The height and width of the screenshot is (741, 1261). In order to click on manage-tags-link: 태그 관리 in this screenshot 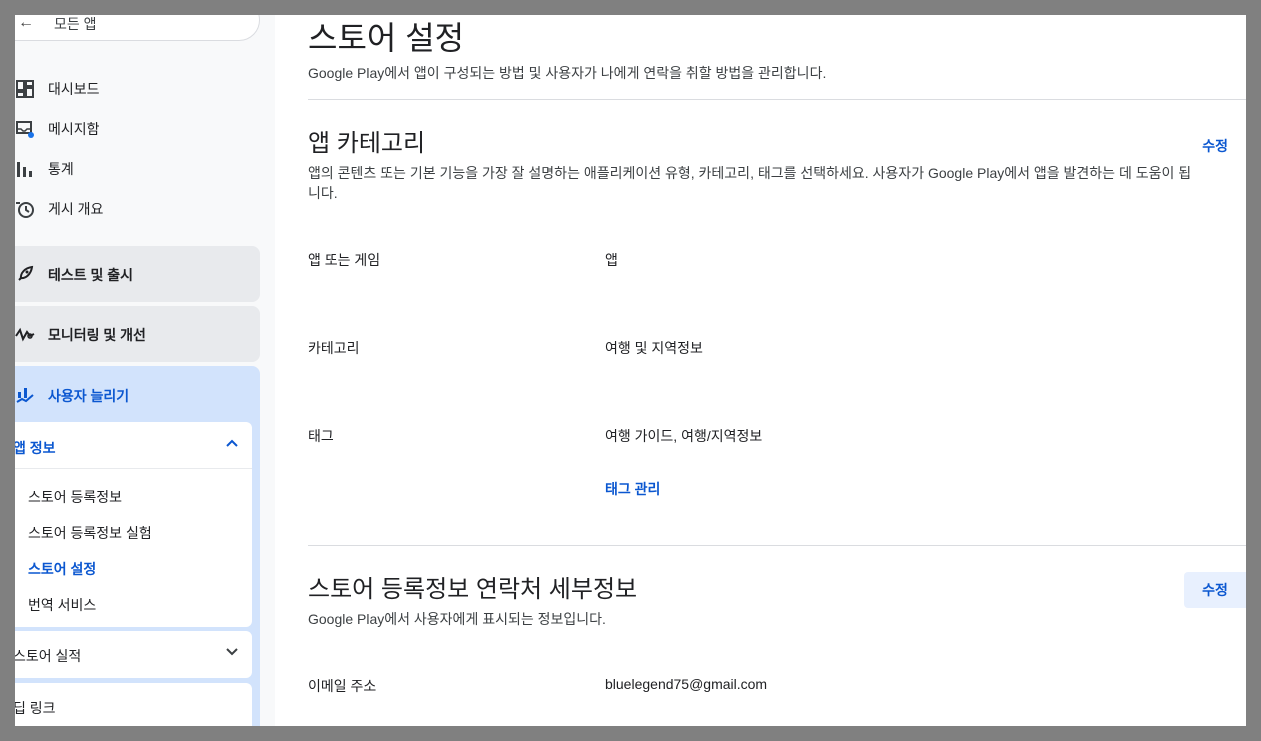, I will do `click(632, 489)`.